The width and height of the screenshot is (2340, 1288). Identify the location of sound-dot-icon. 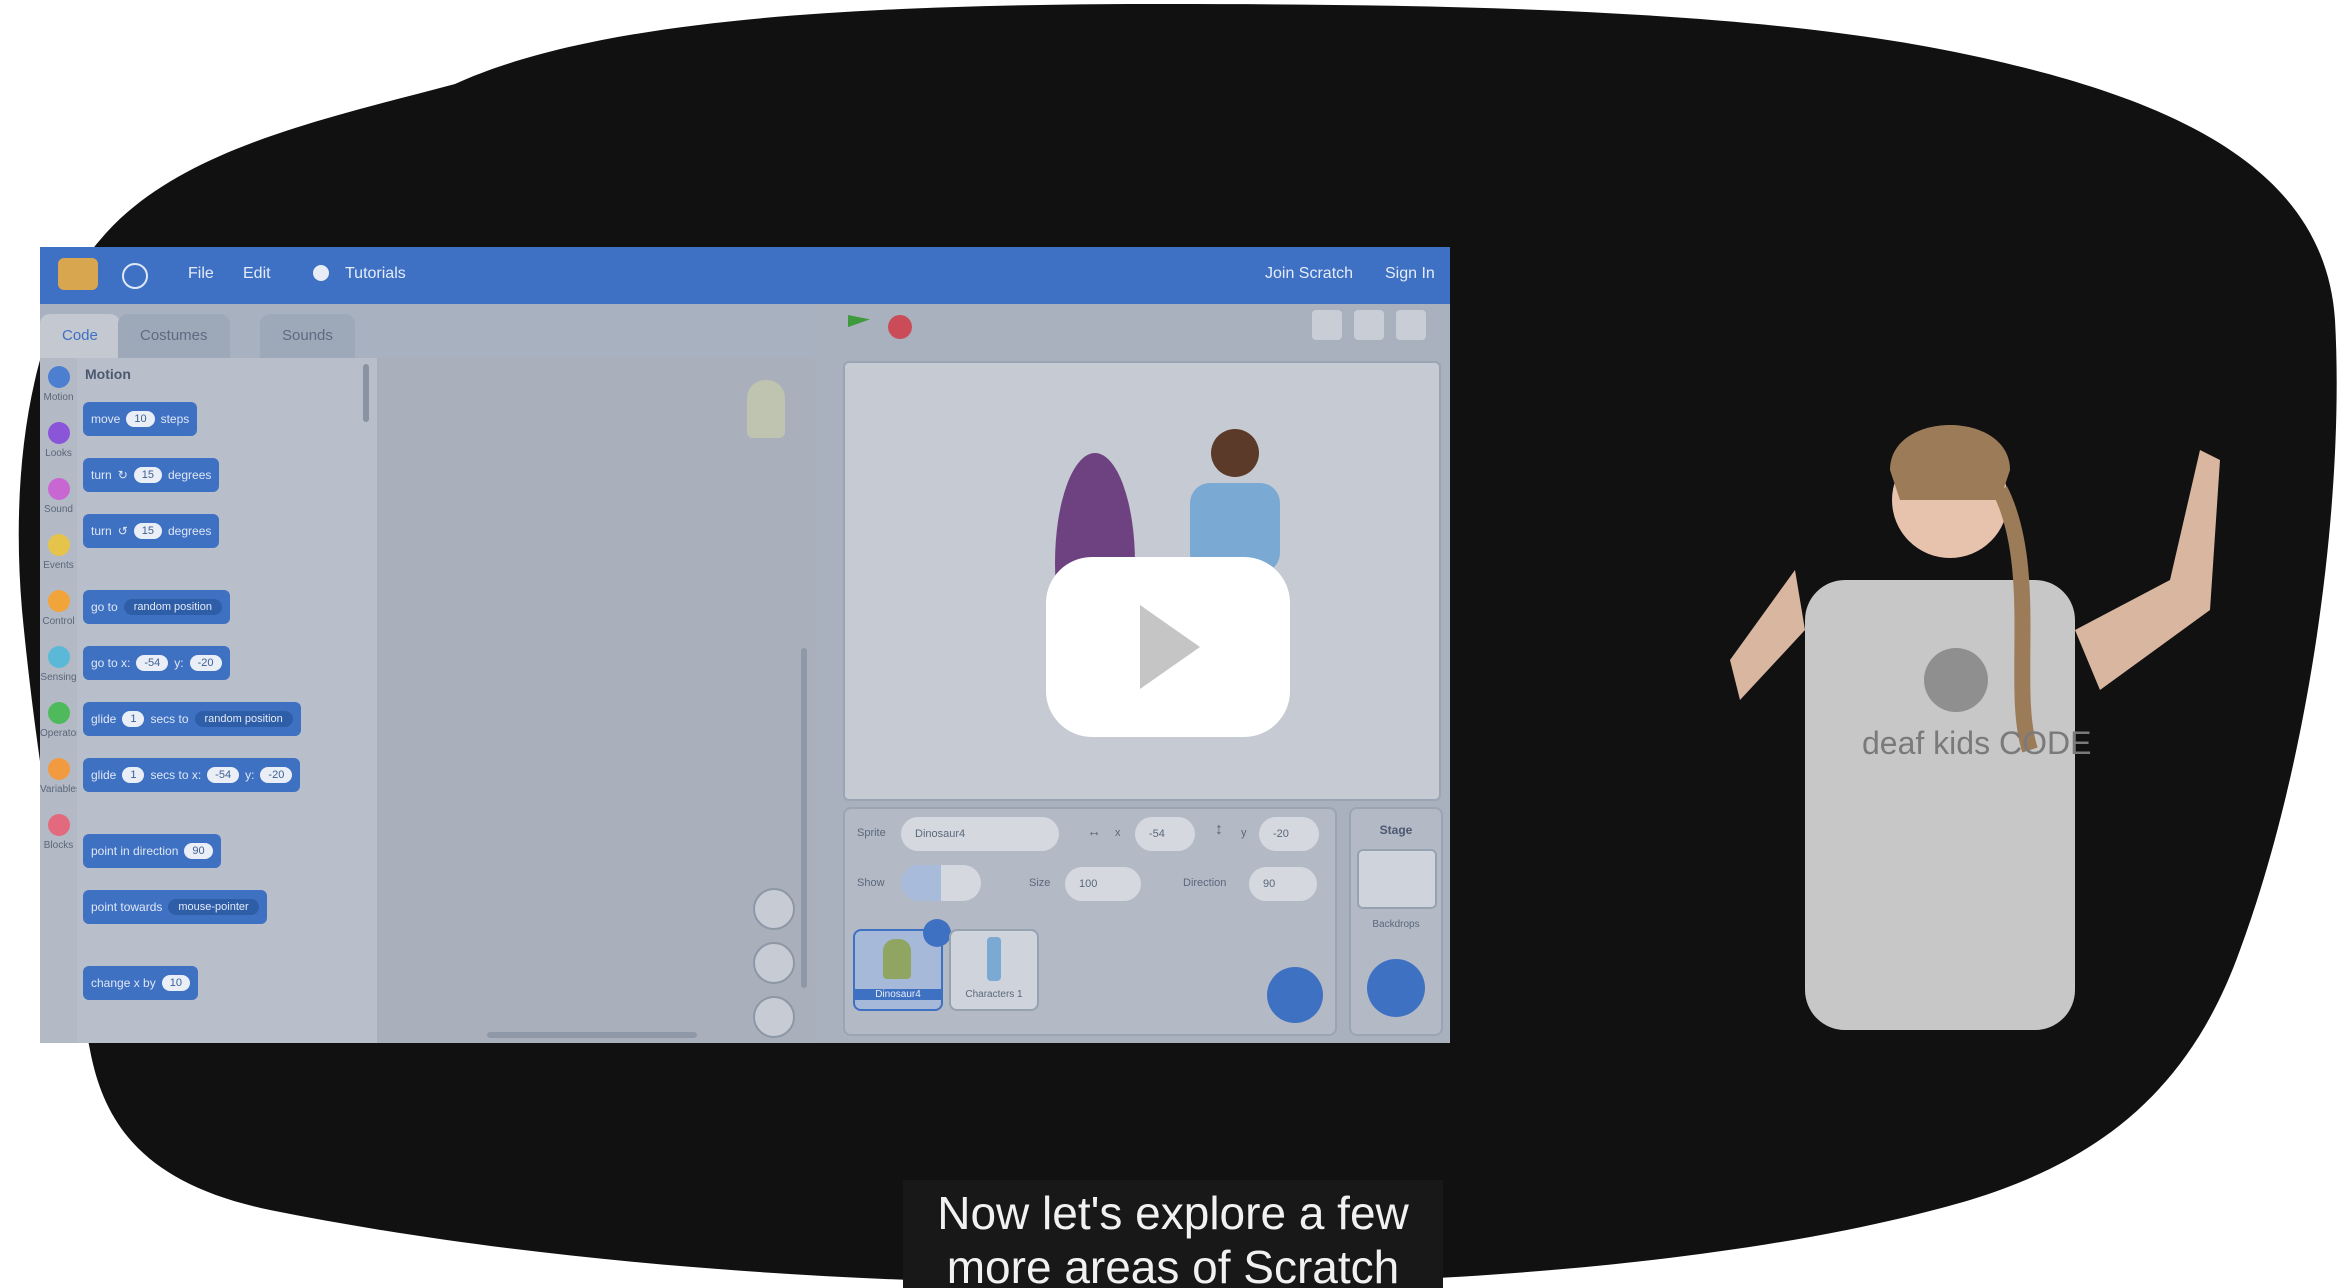
(58, 489).